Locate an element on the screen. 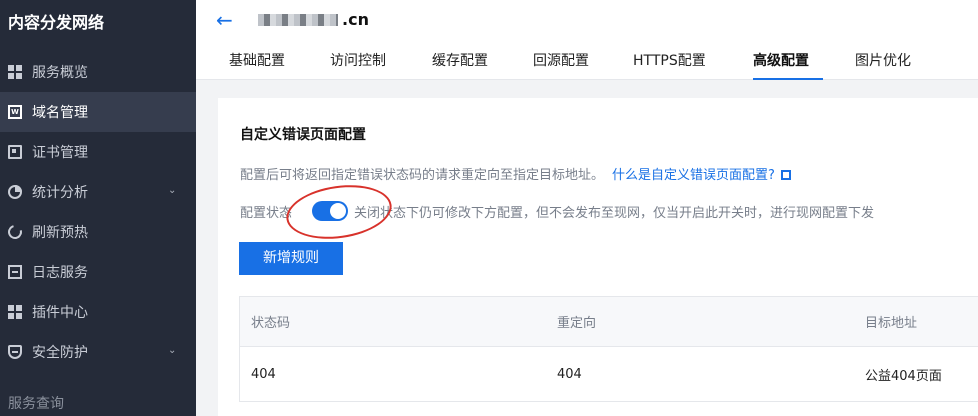 The height and width of the screenshot is (416, 978). sidebar-item-logs: 日志服务 is located at coordinates (98, 272).